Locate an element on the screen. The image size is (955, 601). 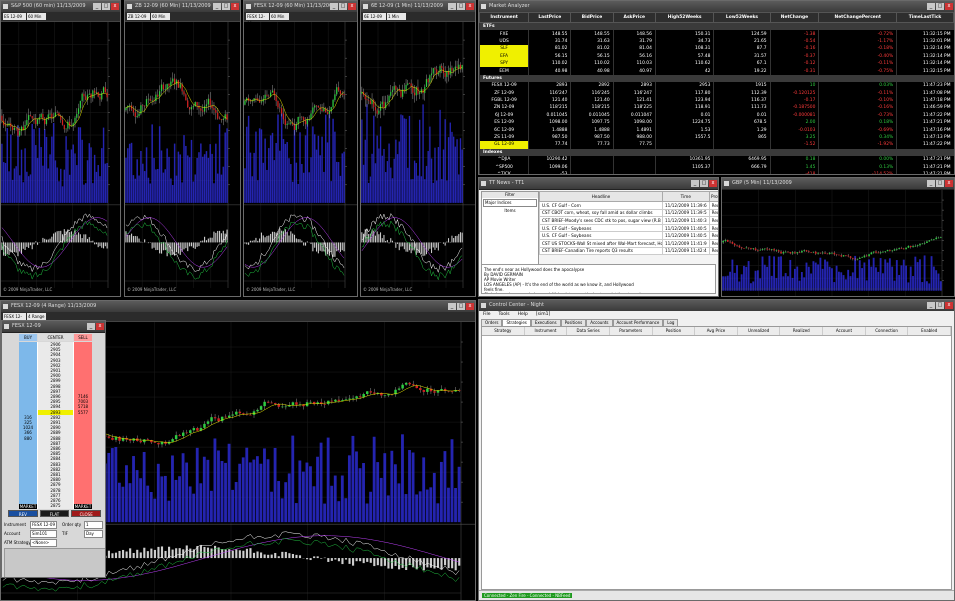
analyzer-col-header: BidPrice is located at coordinates (592, 17).